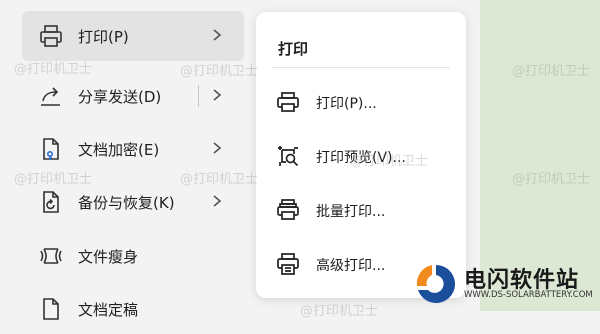 This screenshot has height=334, width=600. What do you see at coordinates (51, 256) in the screenshot?
I see `file-slim-icon` at bounding box center [51, 256].